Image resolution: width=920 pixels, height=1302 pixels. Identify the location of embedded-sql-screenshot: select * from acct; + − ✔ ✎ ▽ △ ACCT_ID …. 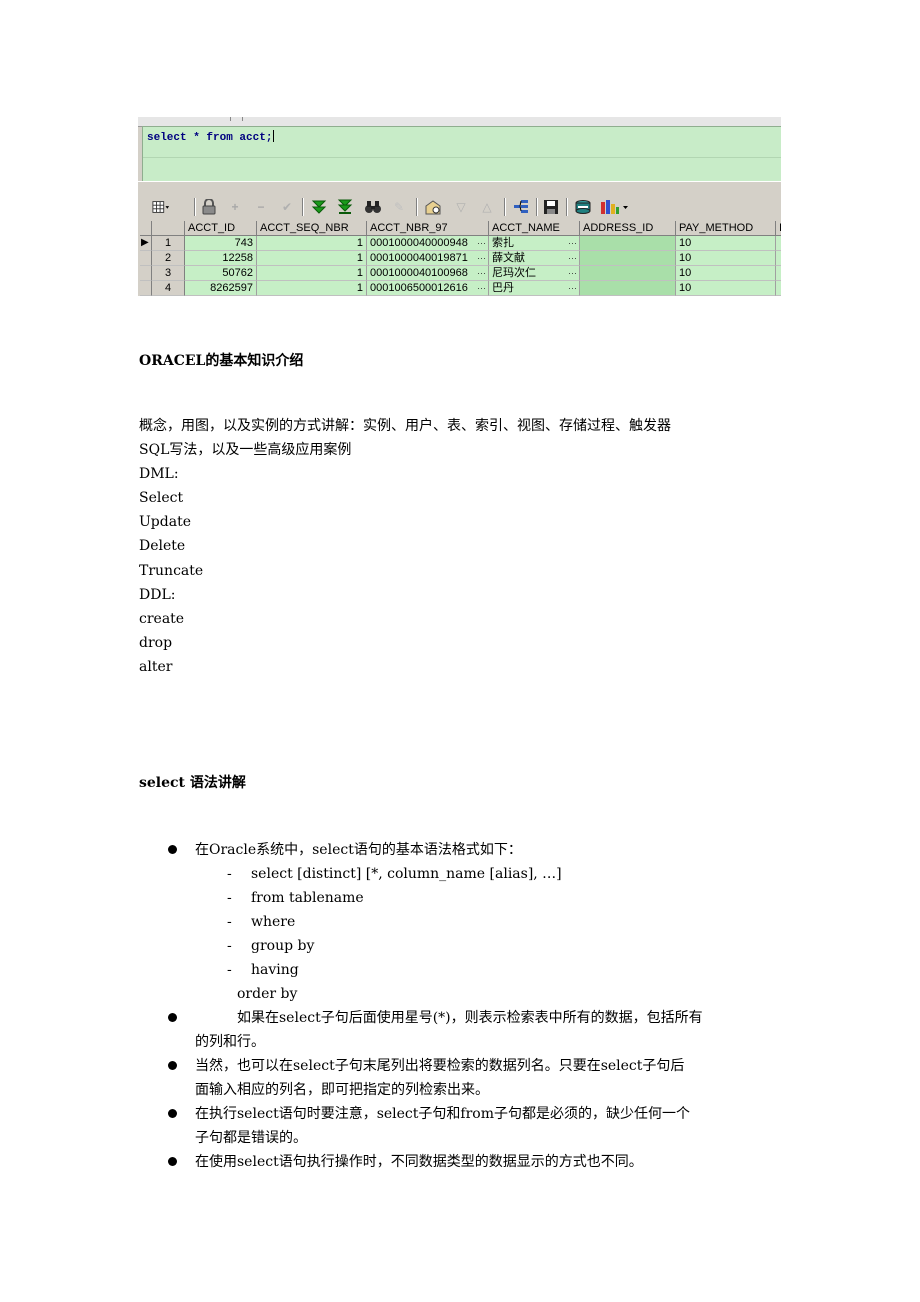
(459, 206).